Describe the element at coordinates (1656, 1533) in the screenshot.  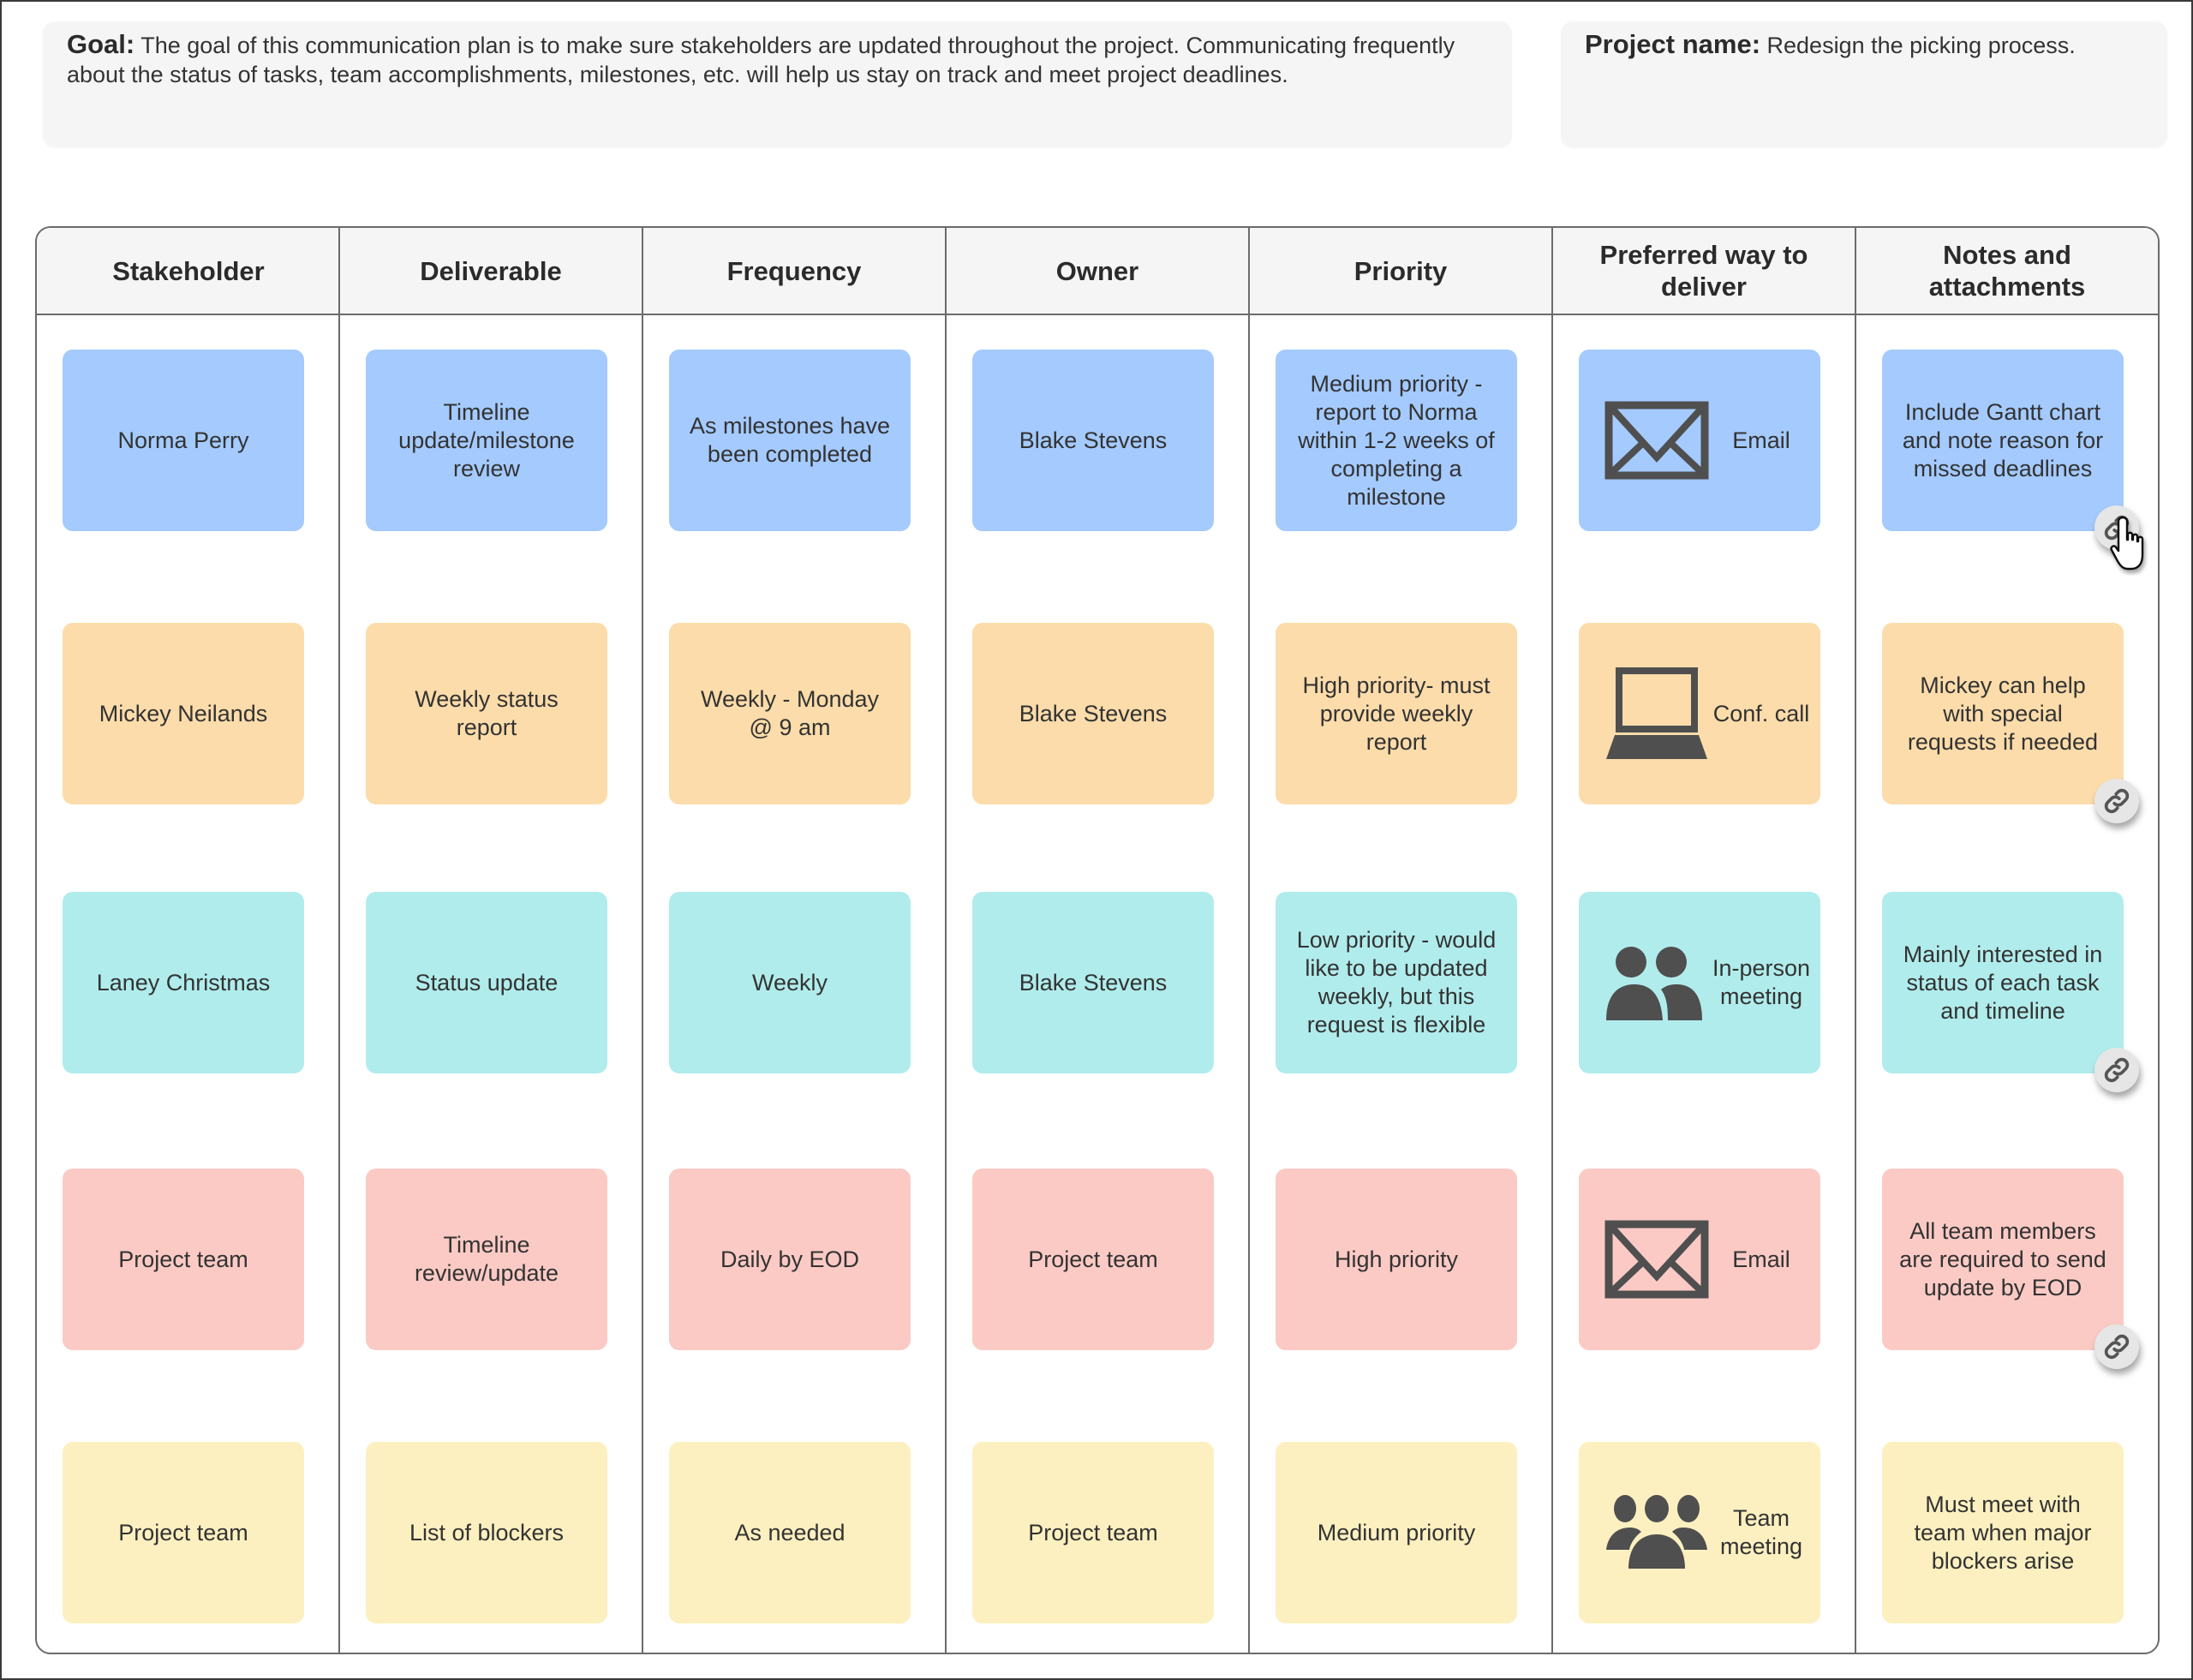
I see `group-icon` at that location.